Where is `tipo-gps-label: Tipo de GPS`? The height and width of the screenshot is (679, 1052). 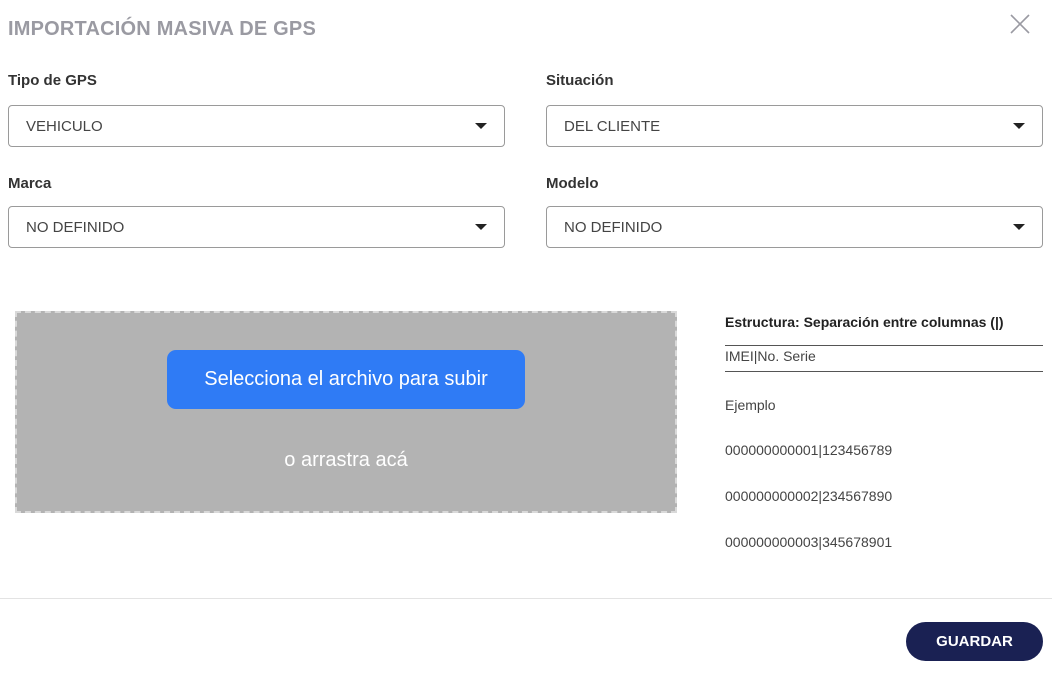 tipo-gps-label: Tipo de GPS is located at coordinates (52, 80).